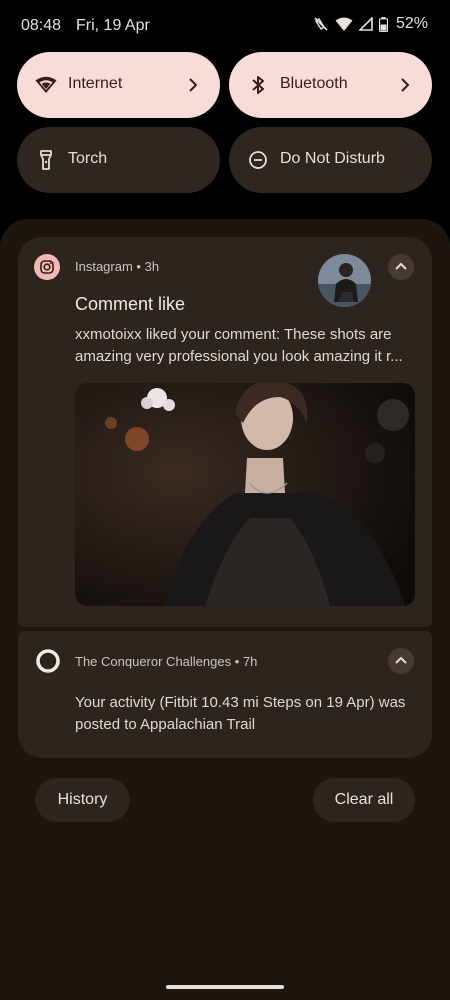 This screenshot has width=450, height=1000. I want to click on avatar, so click(344, 280).